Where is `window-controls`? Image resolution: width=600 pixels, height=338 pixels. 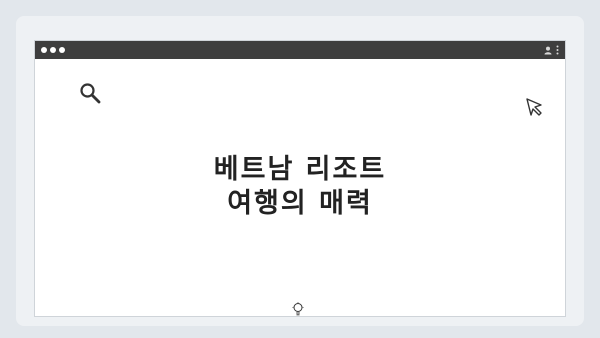
window-controls is located at coordinates (53, 50).